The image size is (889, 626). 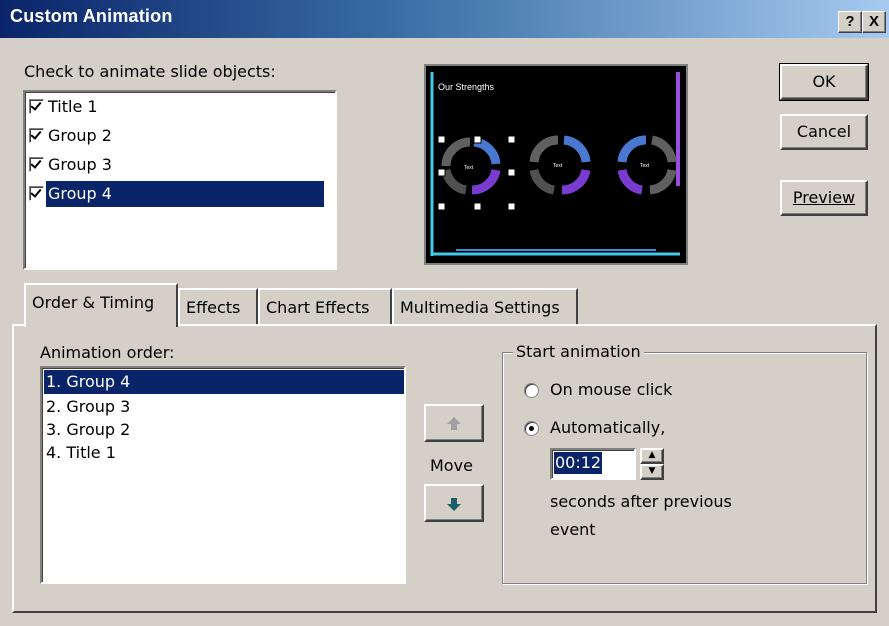 What do you see at coordinates (824, 132) in the screenshot?
I see `cancel-button: Cancel` at bounding box center [824, 132].